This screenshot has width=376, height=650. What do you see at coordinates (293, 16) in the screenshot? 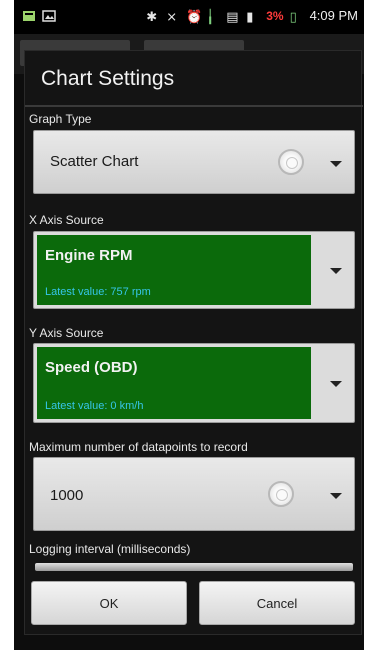
I see `battery-icon: ▯` at bounding box center [293, 16].